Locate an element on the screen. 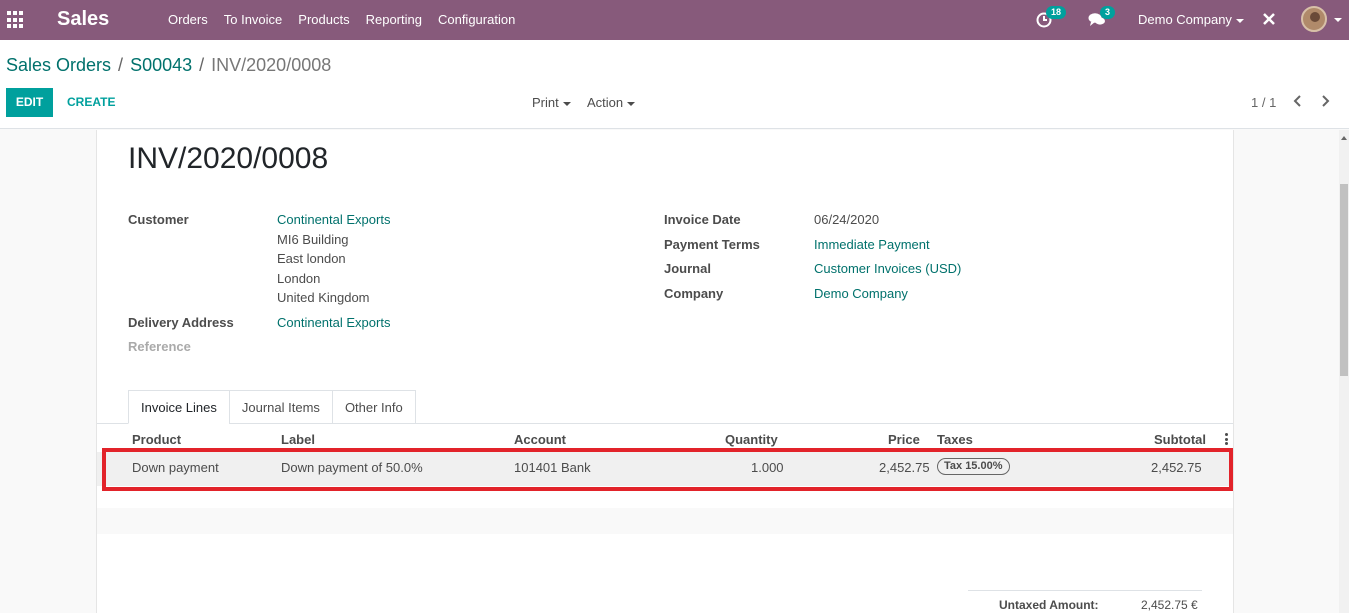  action-label: Action is located at coordinates (605, 102).